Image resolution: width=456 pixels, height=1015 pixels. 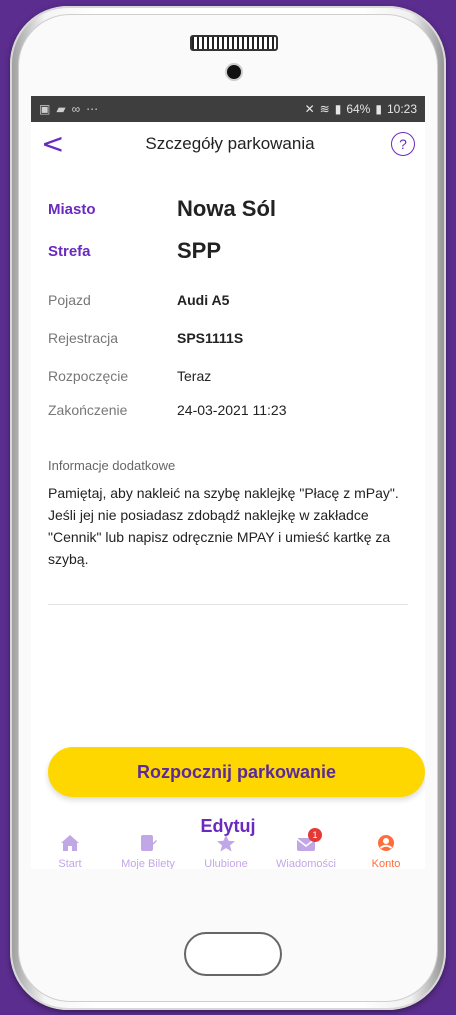 I want to click on chat-icon: ▰, so click(x=61, y=109).